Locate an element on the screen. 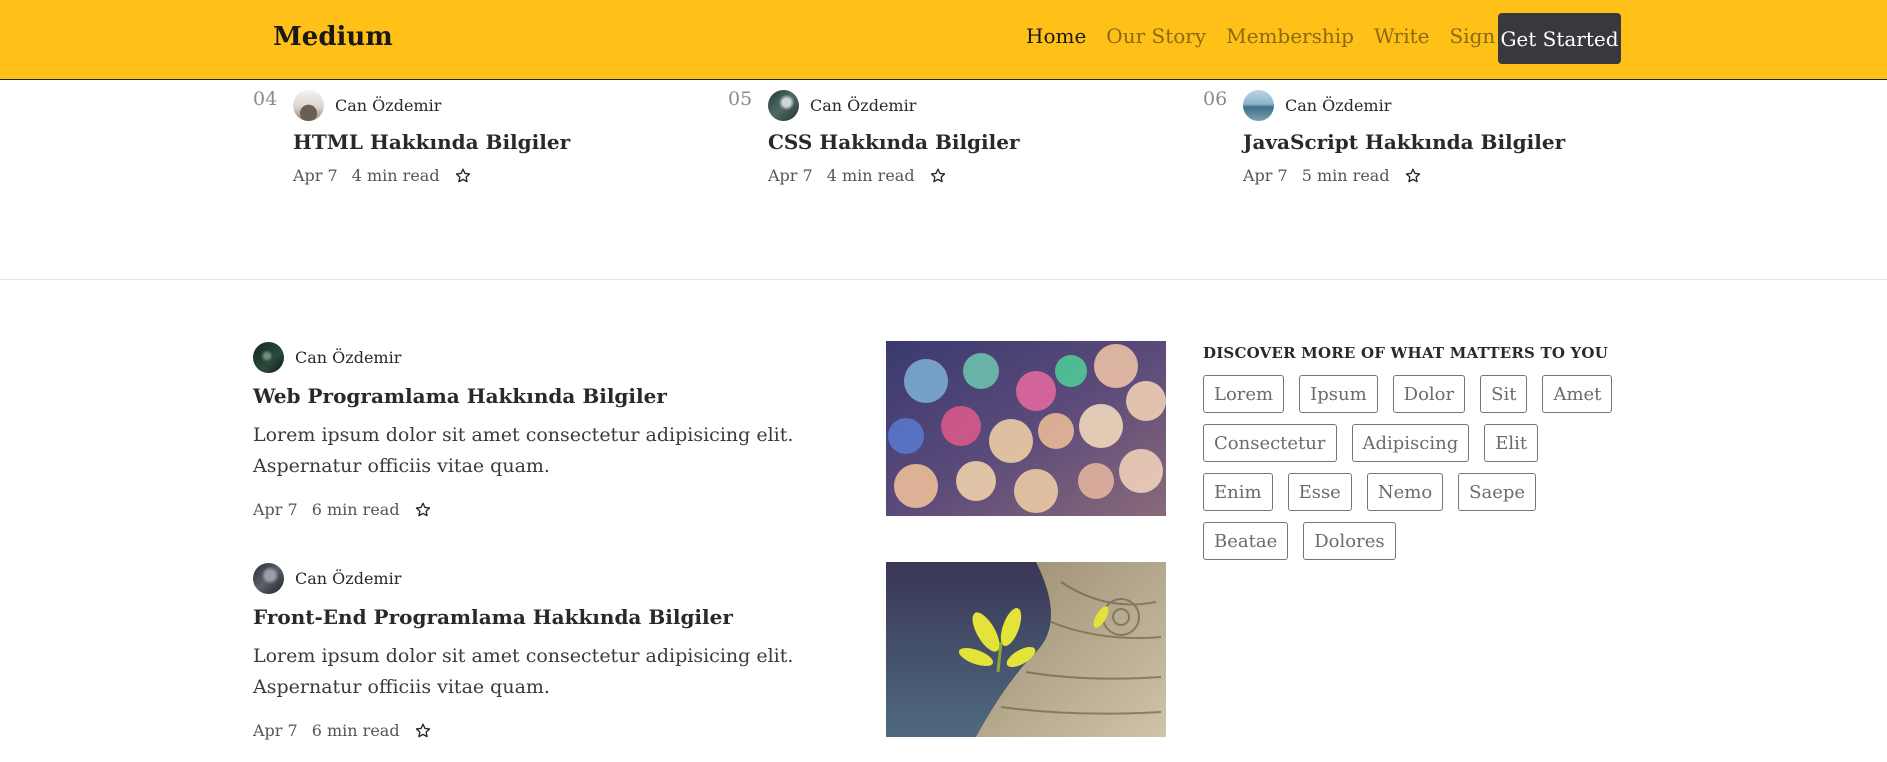 This screenshot has height=762, width=1887. trending-number: 05 is located at coordinates (740, 99).